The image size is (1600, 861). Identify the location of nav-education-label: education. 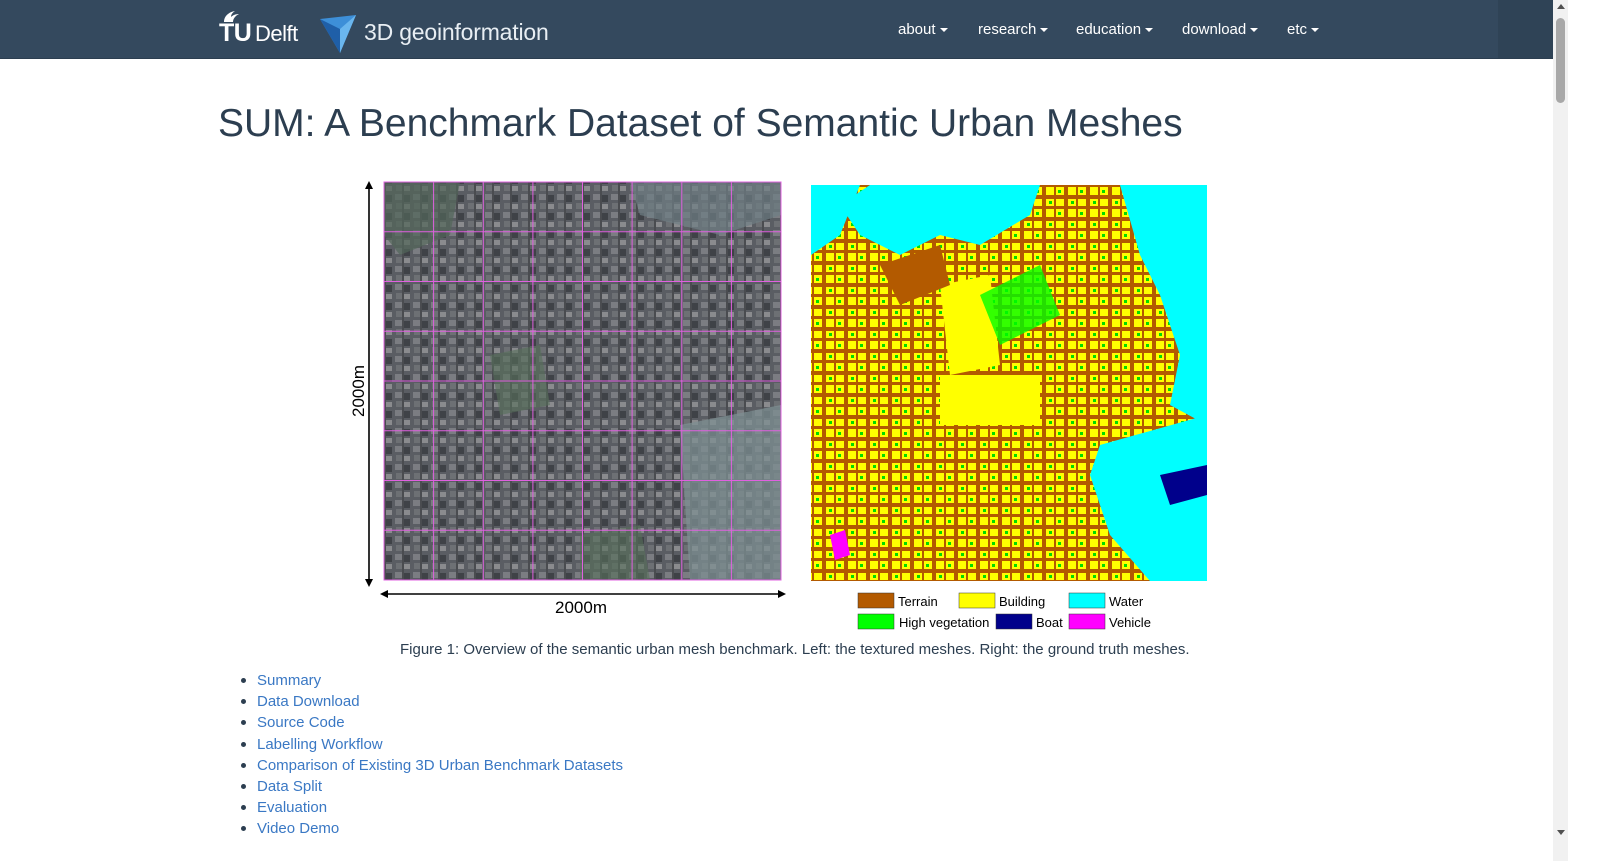
(1109, 29).